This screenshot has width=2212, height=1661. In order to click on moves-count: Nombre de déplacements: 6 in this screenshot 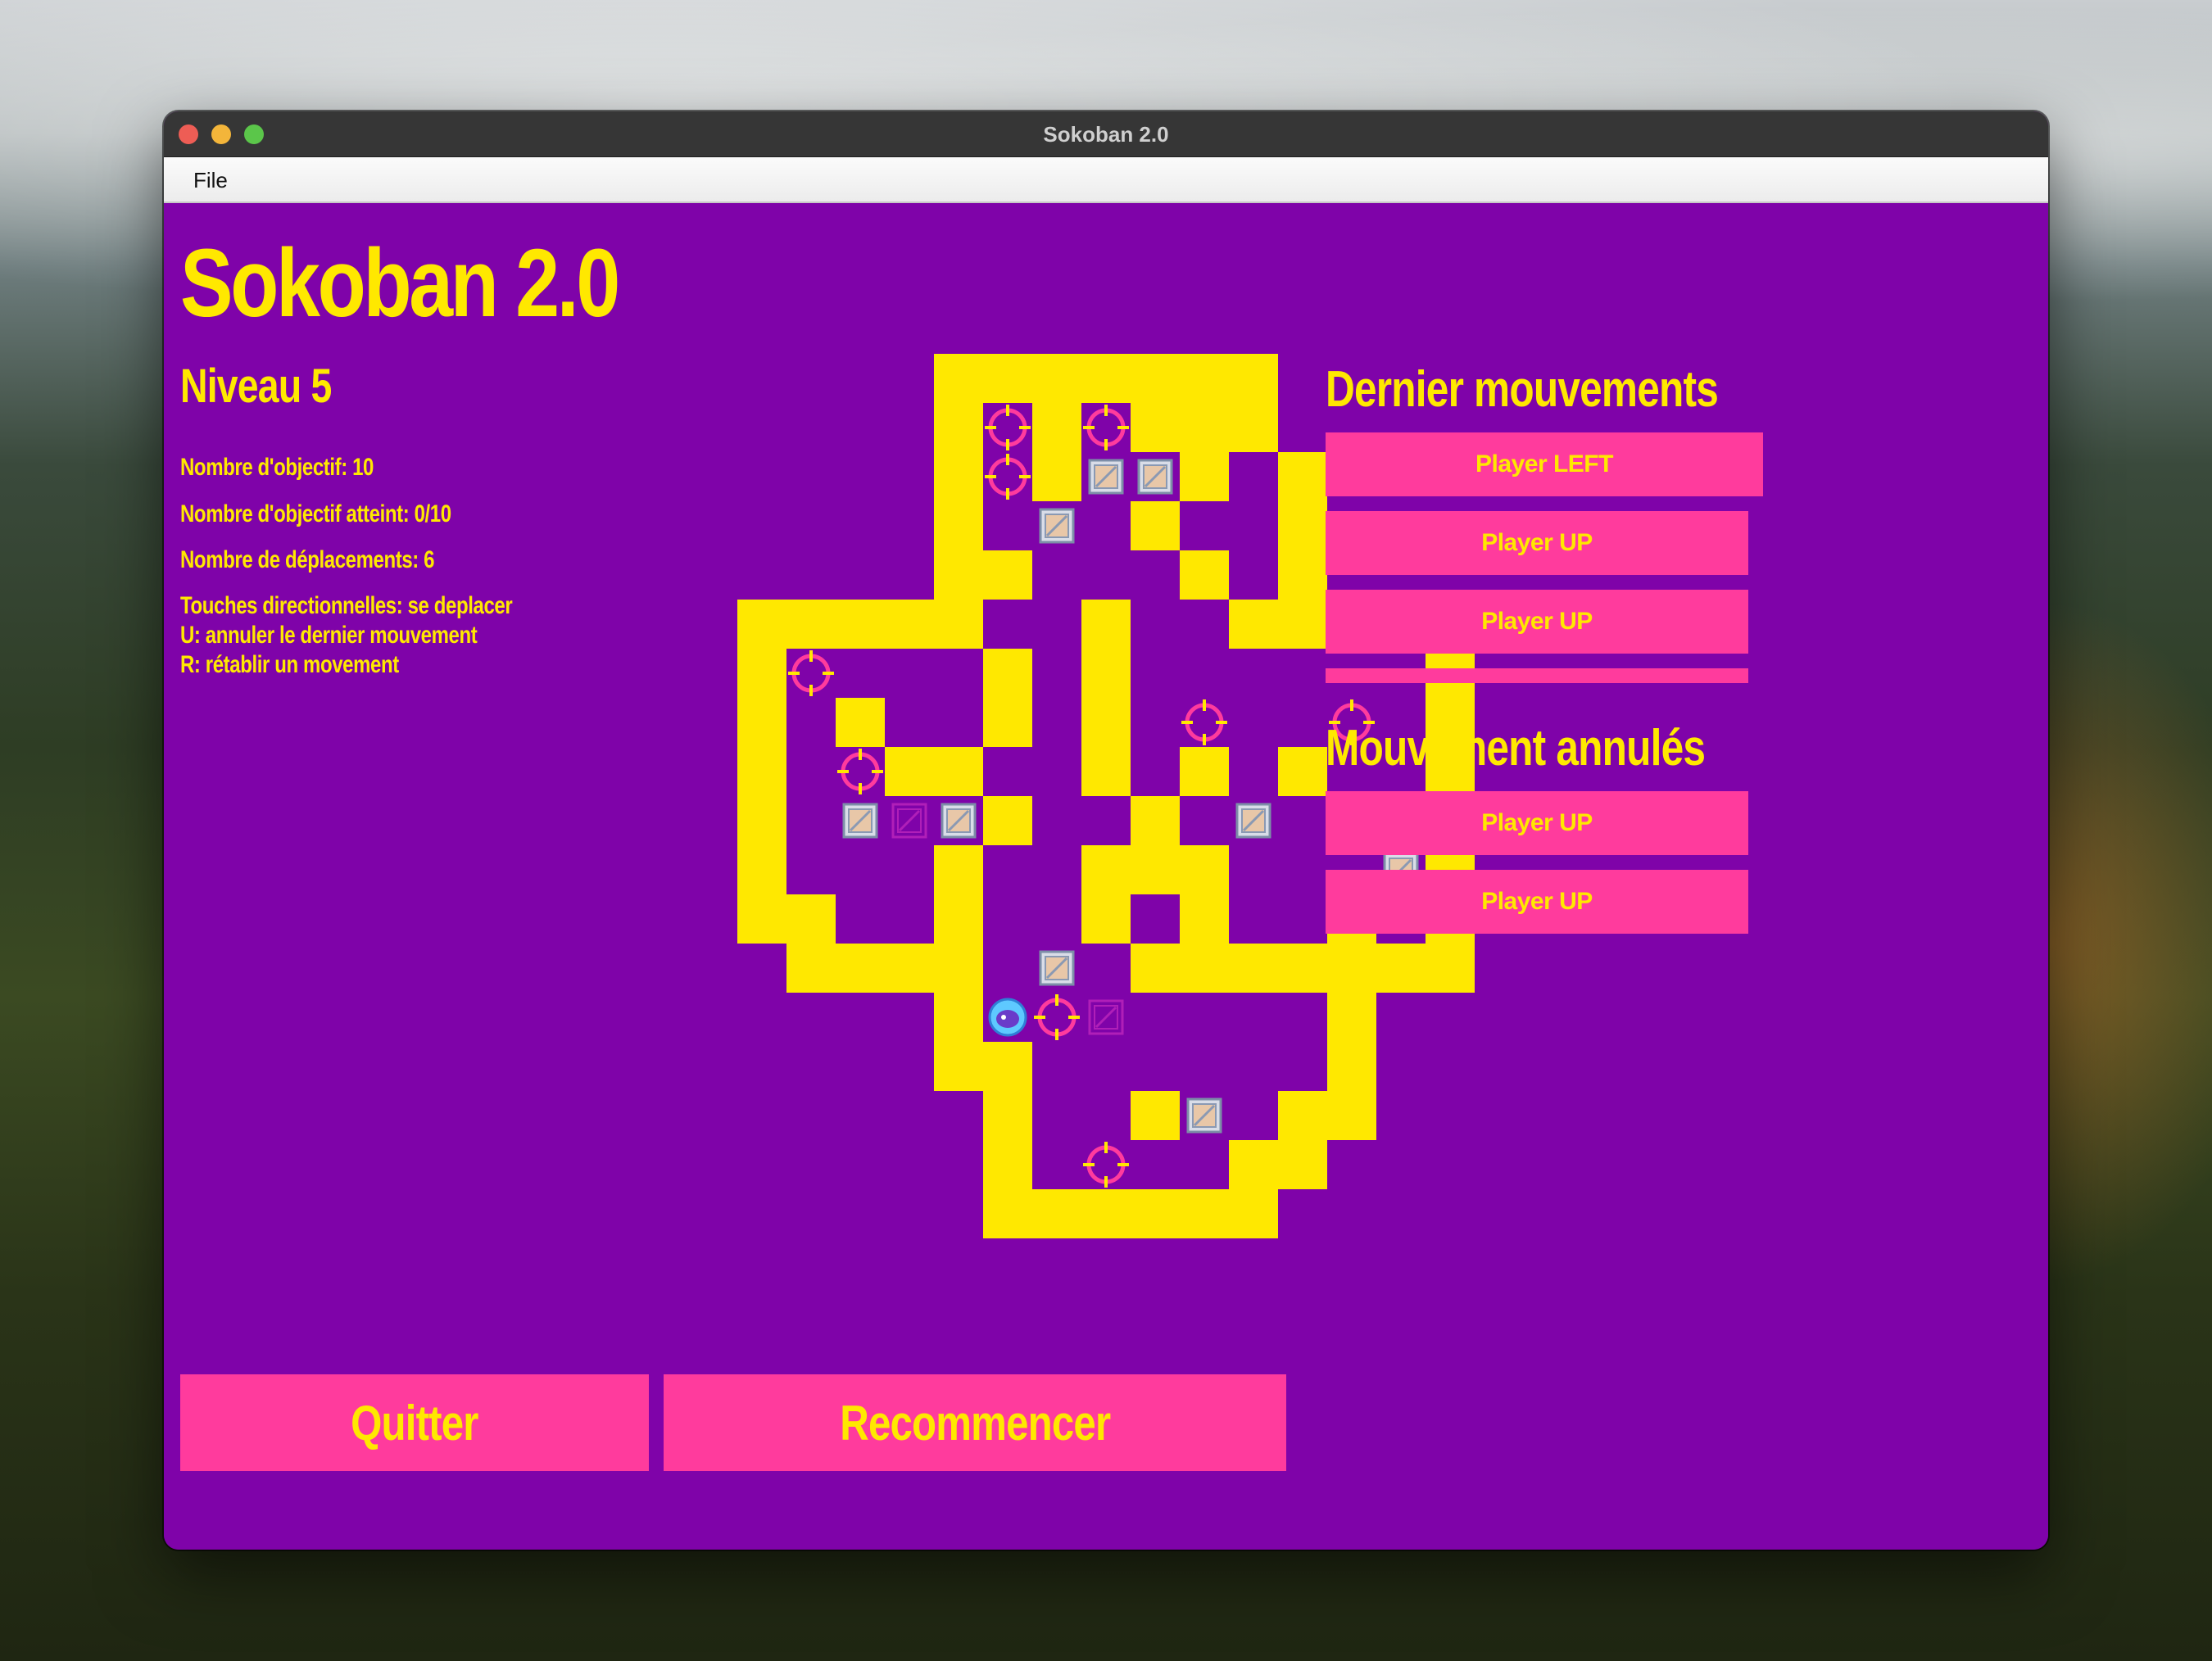, I will do `click(307, 560)`.